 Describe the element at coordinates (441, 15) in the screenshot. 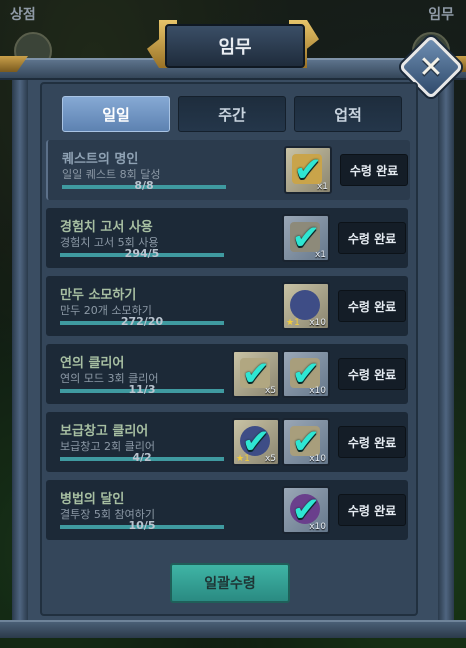

I see `background-mission-label: 임무` at that location.